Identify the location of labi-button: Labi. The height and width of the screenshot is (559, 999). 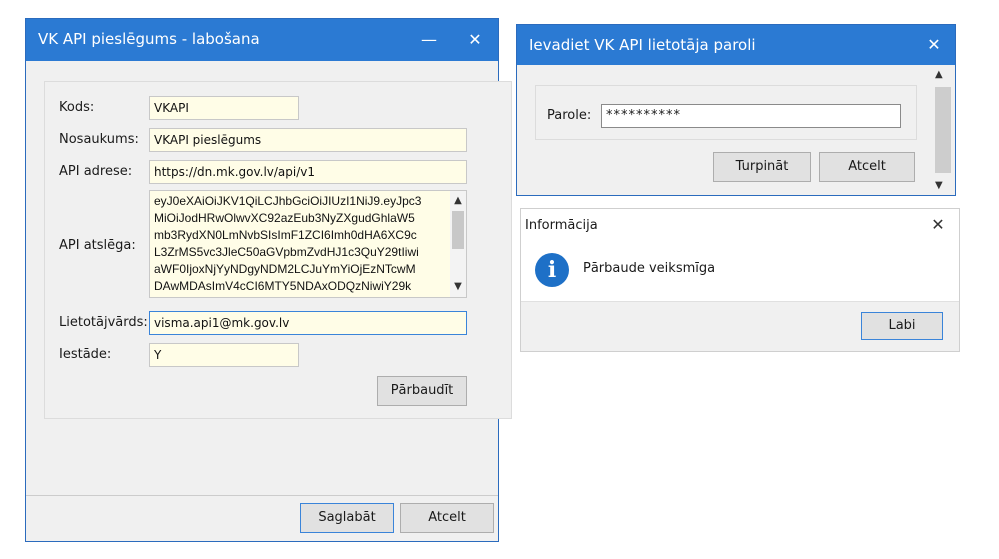
(902, 326).